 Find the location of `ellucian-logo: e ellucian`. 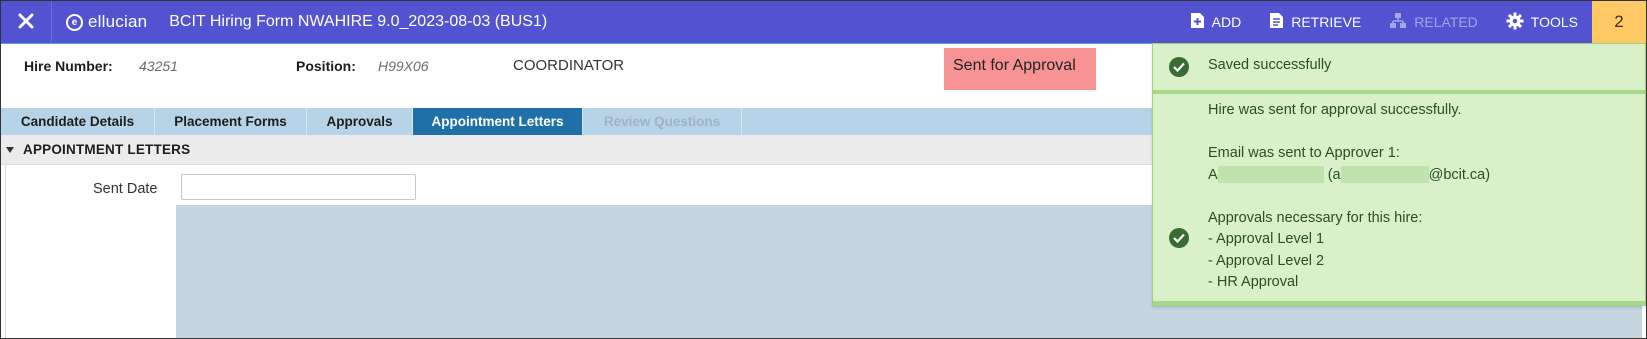

ellucian-logo: e ellucian is located at coordinates (99, 22).